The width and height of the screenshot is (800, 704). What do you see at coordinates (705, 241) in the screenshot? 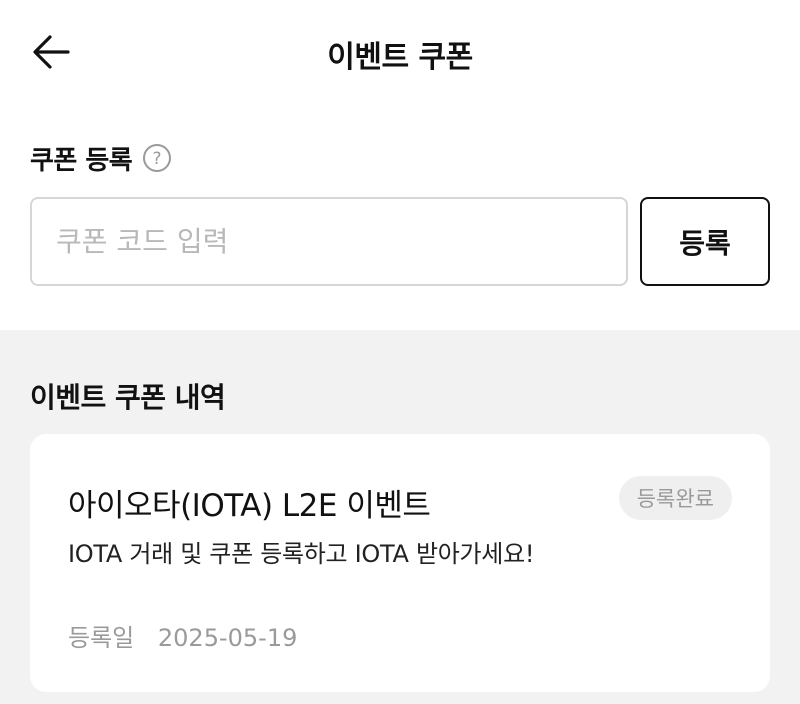
I see `register-button: 등록` at bounding box center [705, 241].